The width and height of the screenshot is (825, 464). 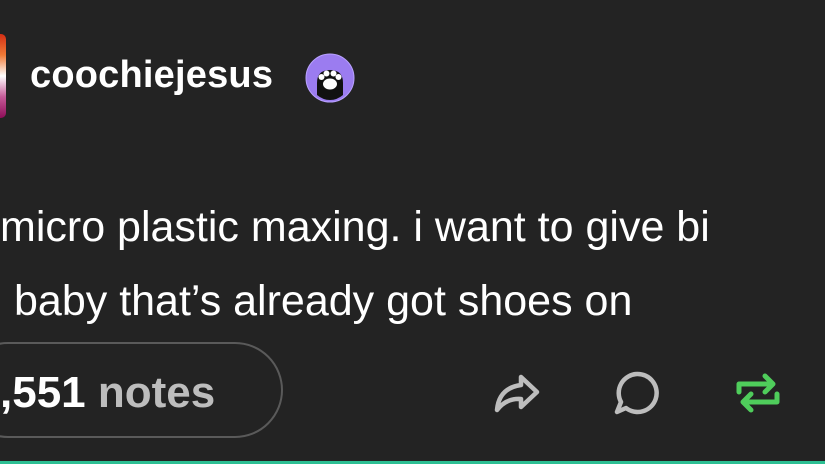 I want to click on reply-icon, so click(x=637, y=393).